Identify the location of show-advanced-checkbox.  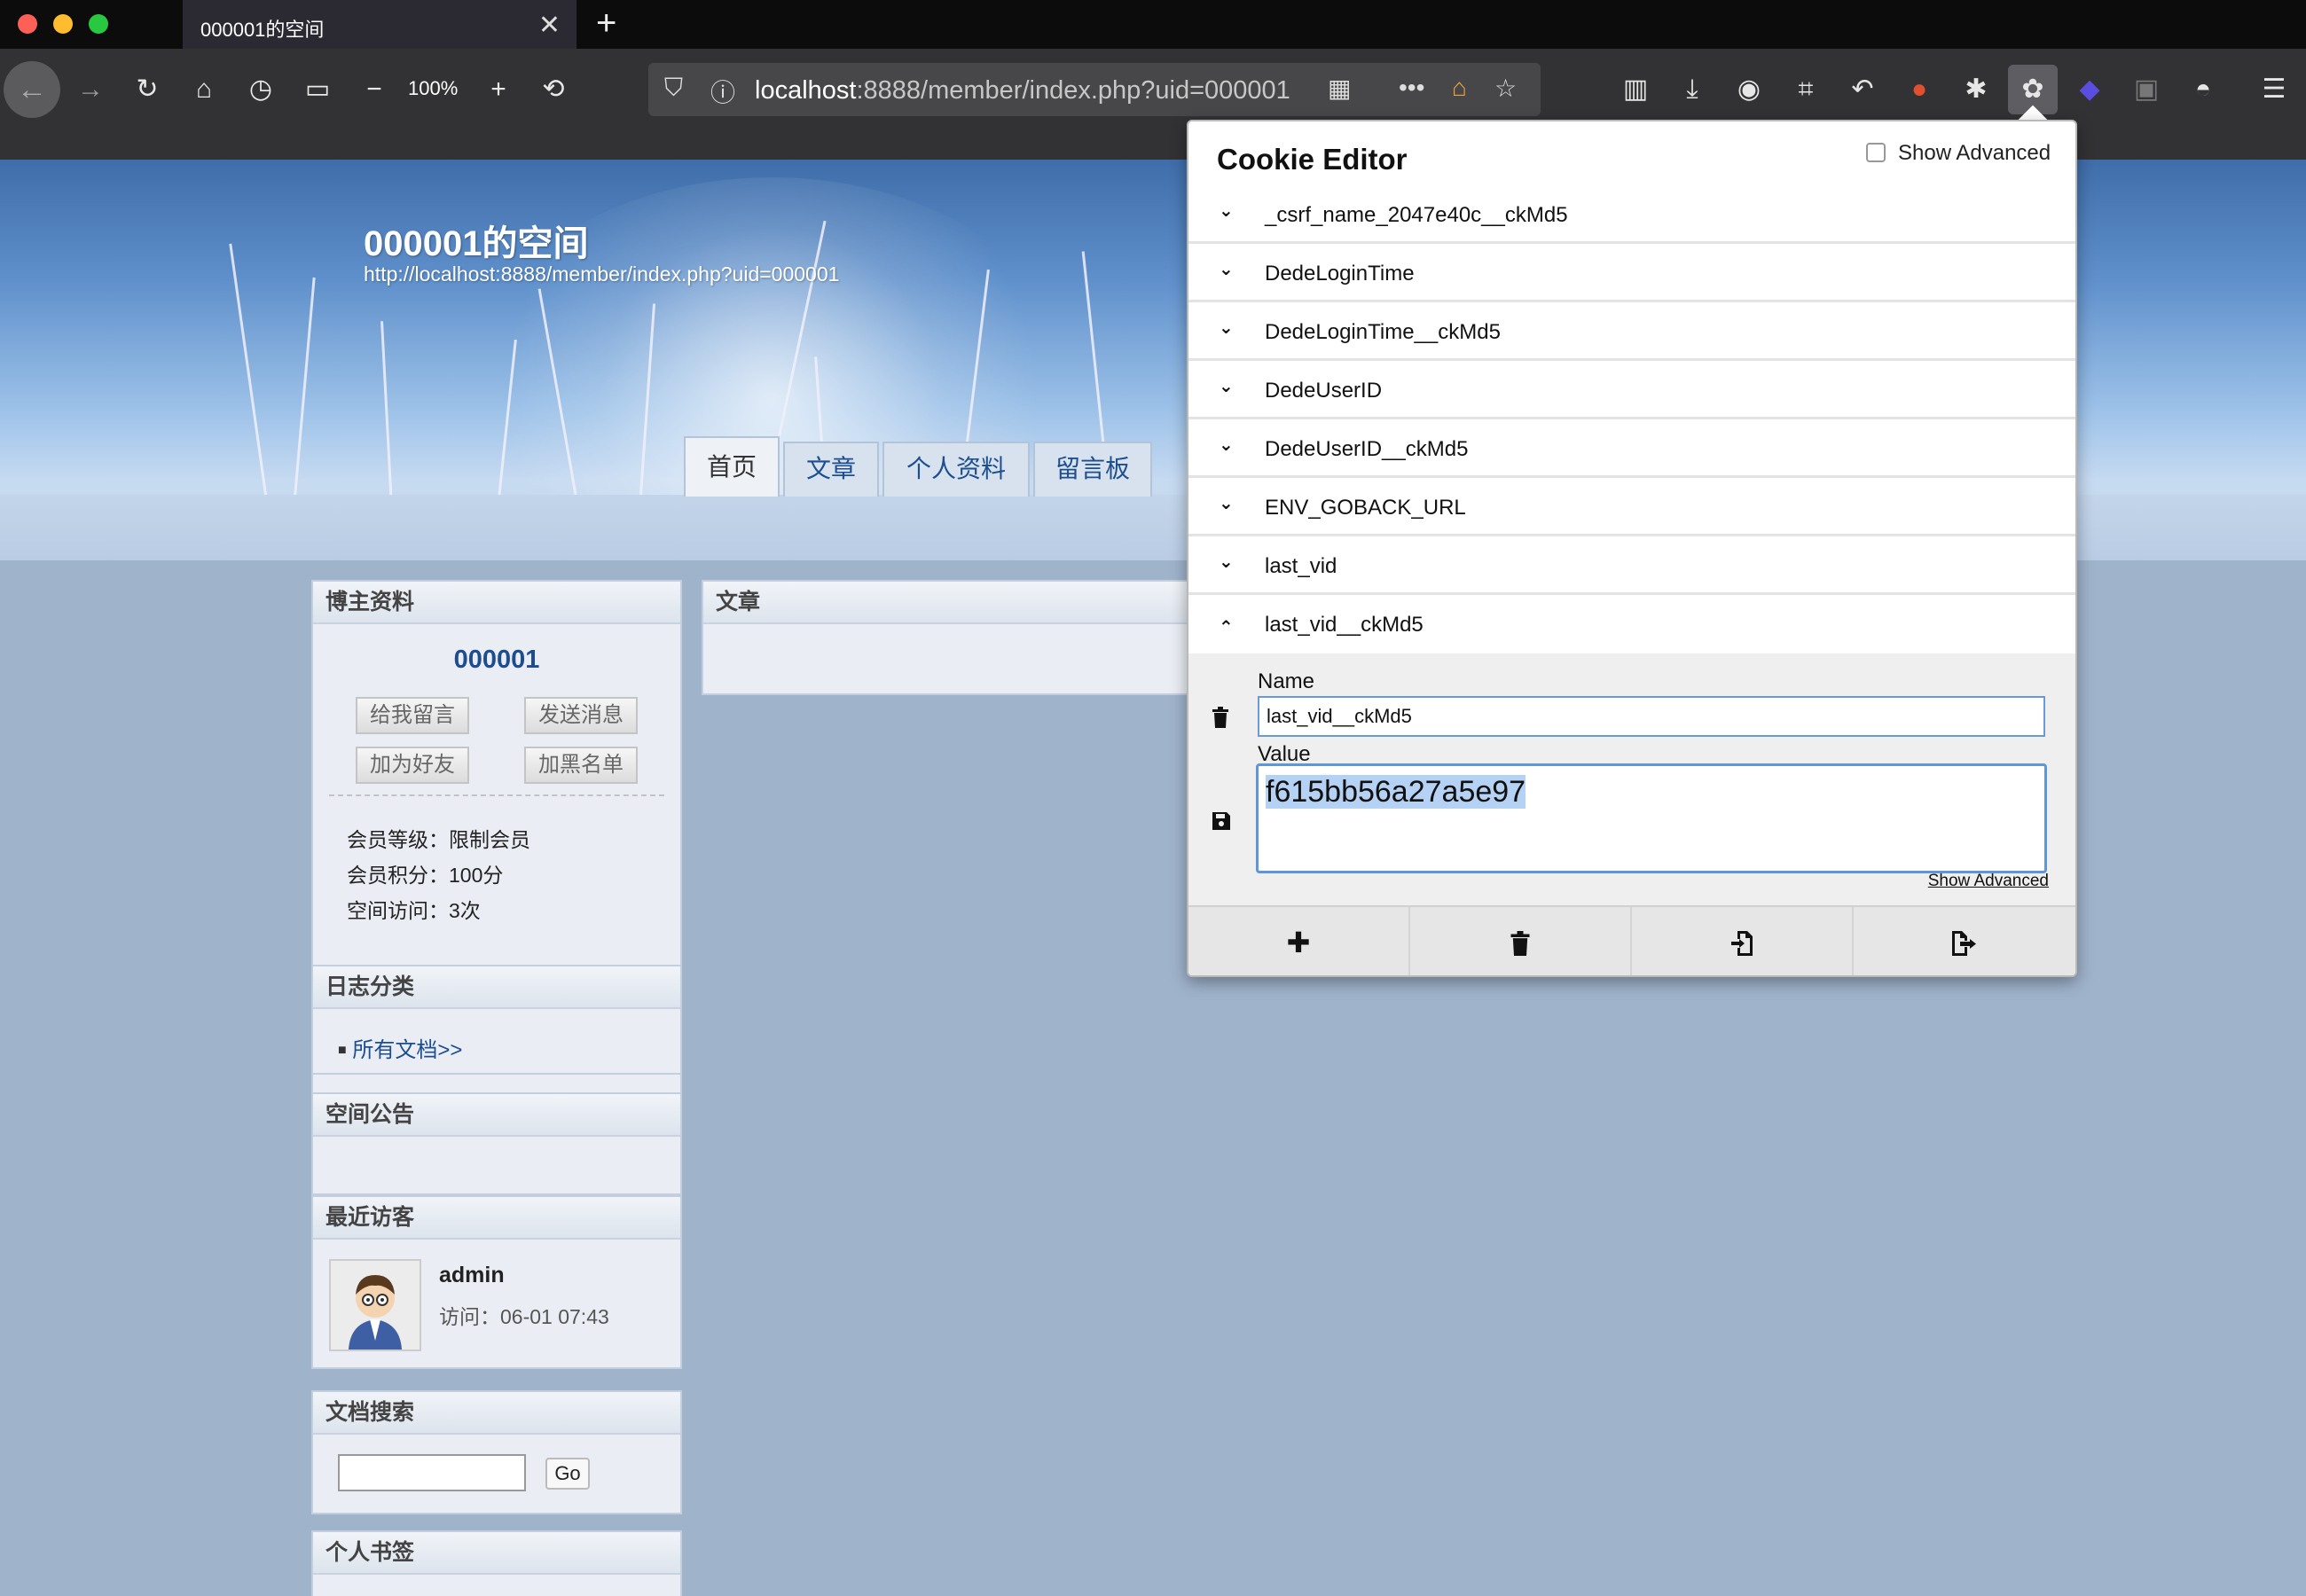
(1876, 152).